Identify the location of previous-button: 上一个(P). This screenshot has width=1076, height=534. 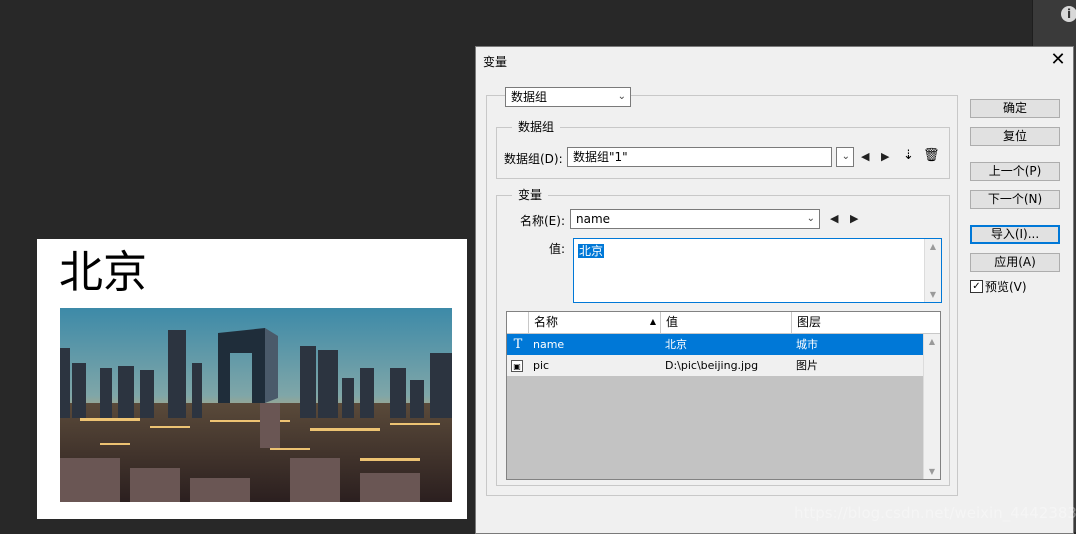
(1015, 171).